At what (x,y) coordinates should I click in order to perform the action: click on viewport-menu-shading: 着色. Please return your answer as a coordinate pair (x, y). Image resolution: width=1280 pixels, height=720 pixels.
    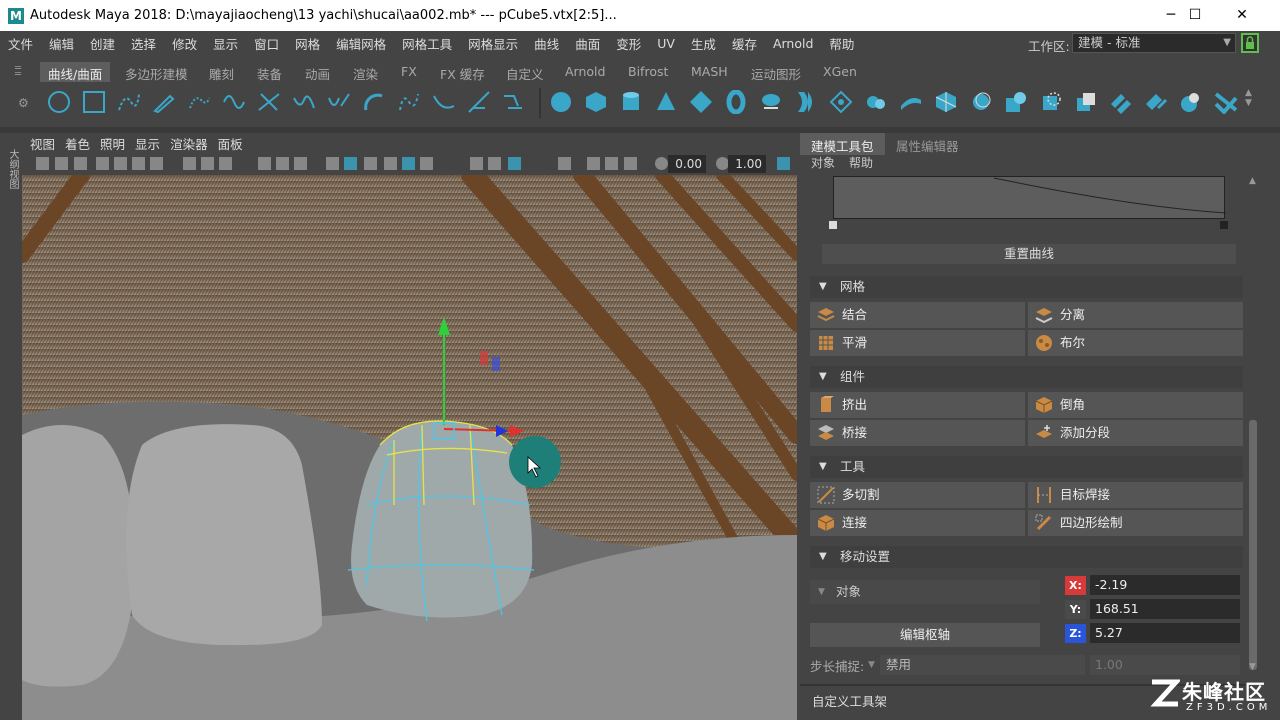
    Looking at the image, I should click on (80, 143).